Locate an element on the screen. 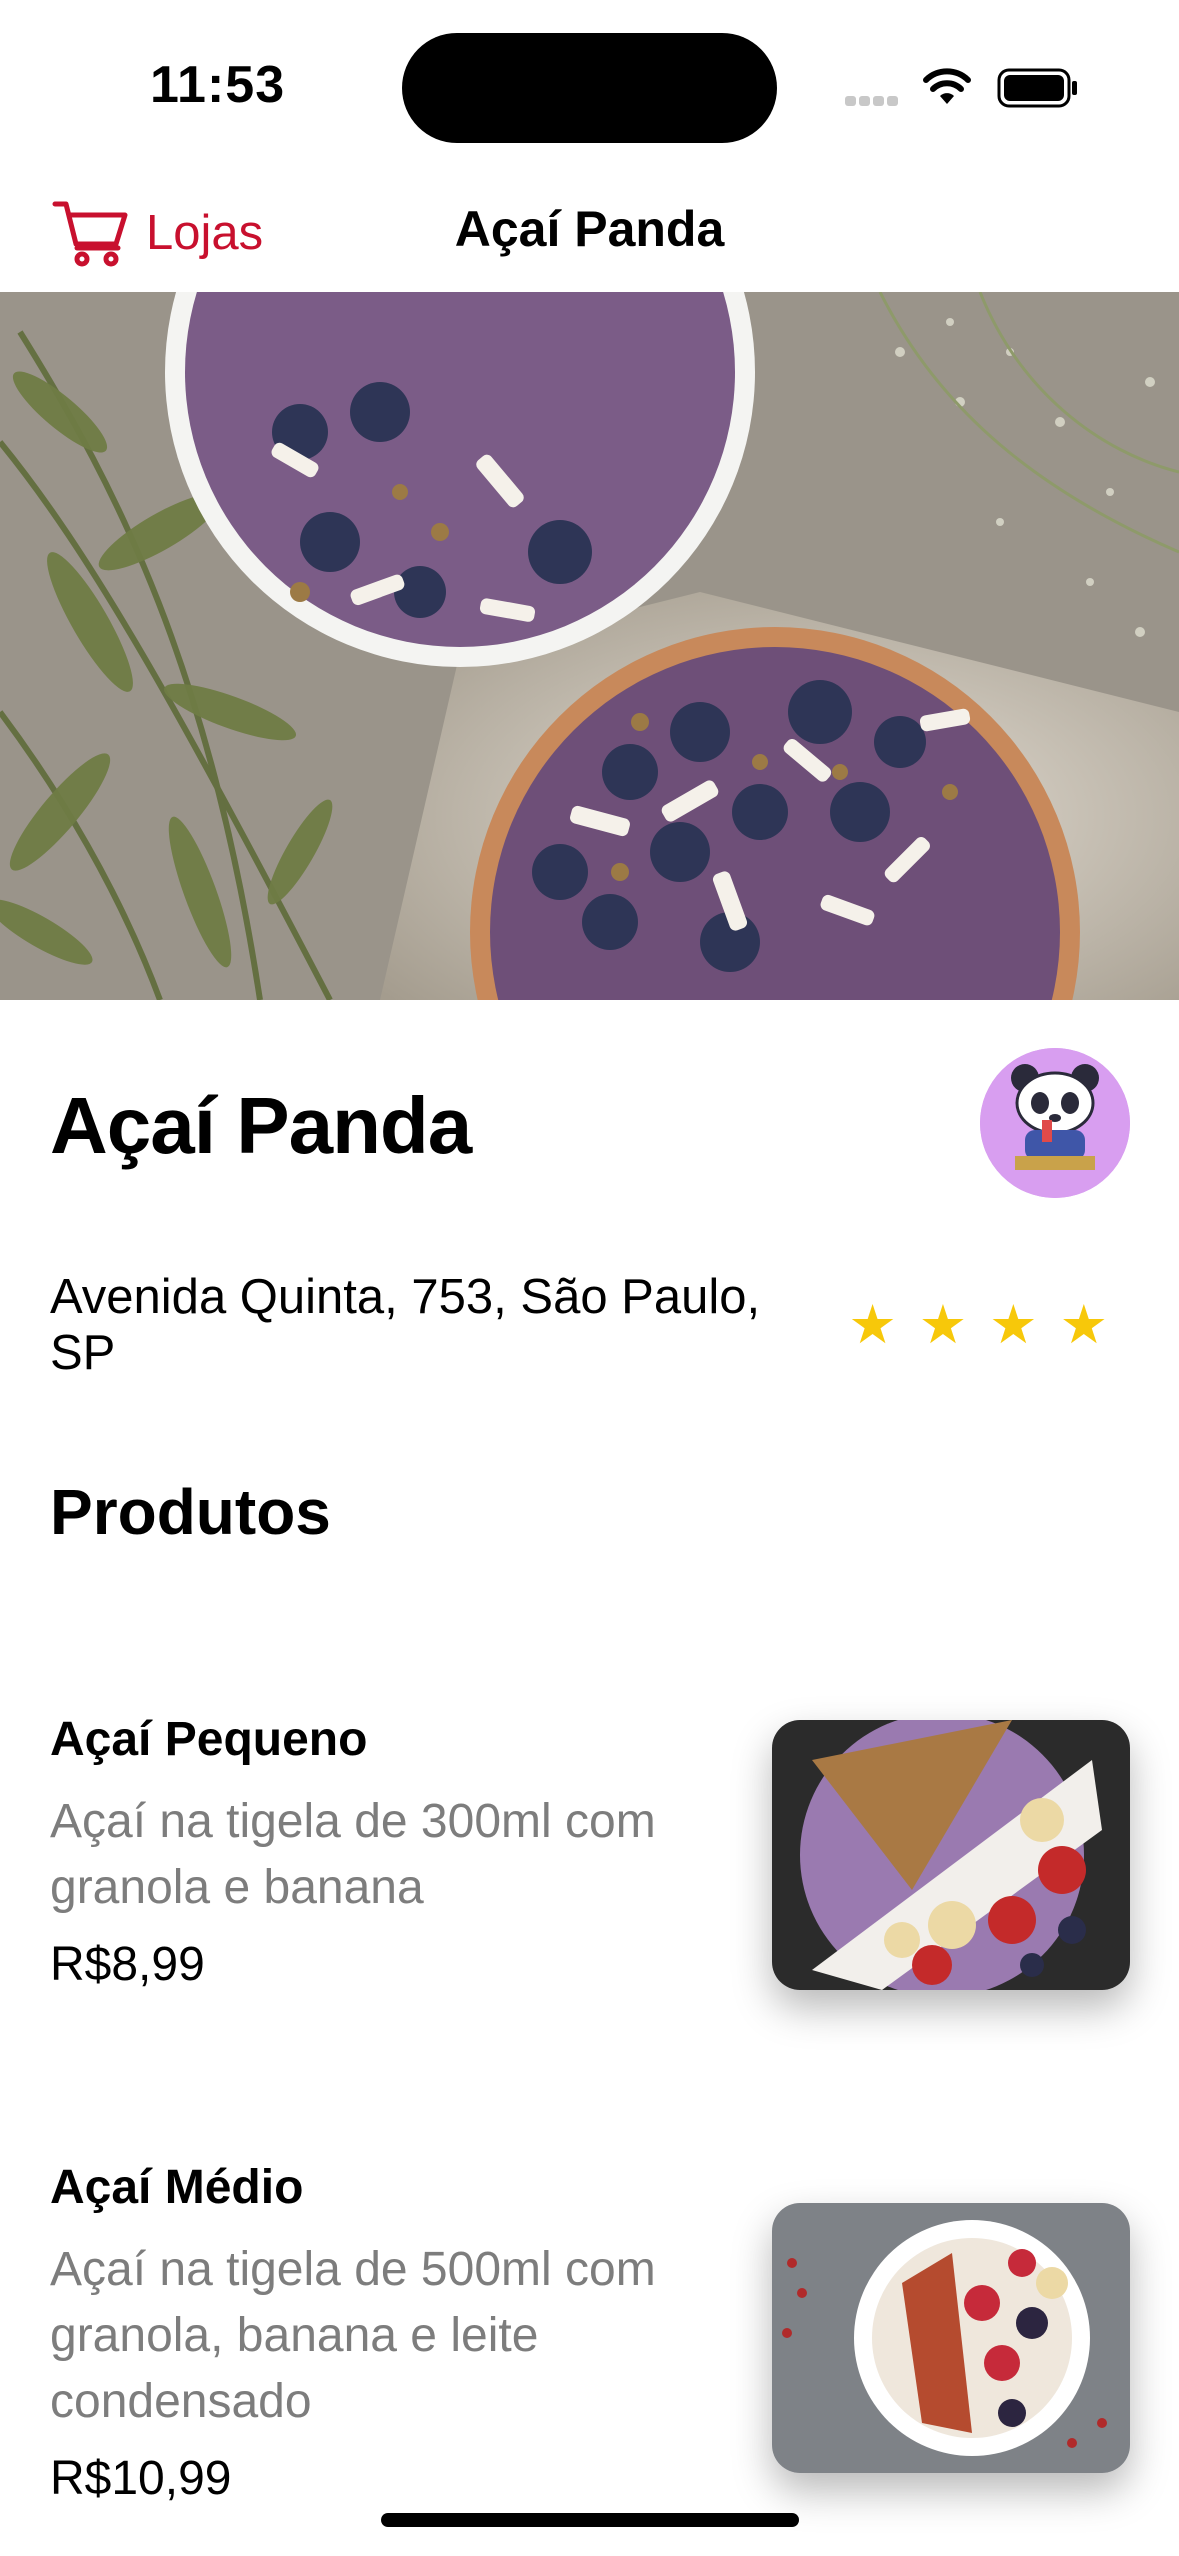  panda-logo-icon is located at coordinates (1055, 1123).